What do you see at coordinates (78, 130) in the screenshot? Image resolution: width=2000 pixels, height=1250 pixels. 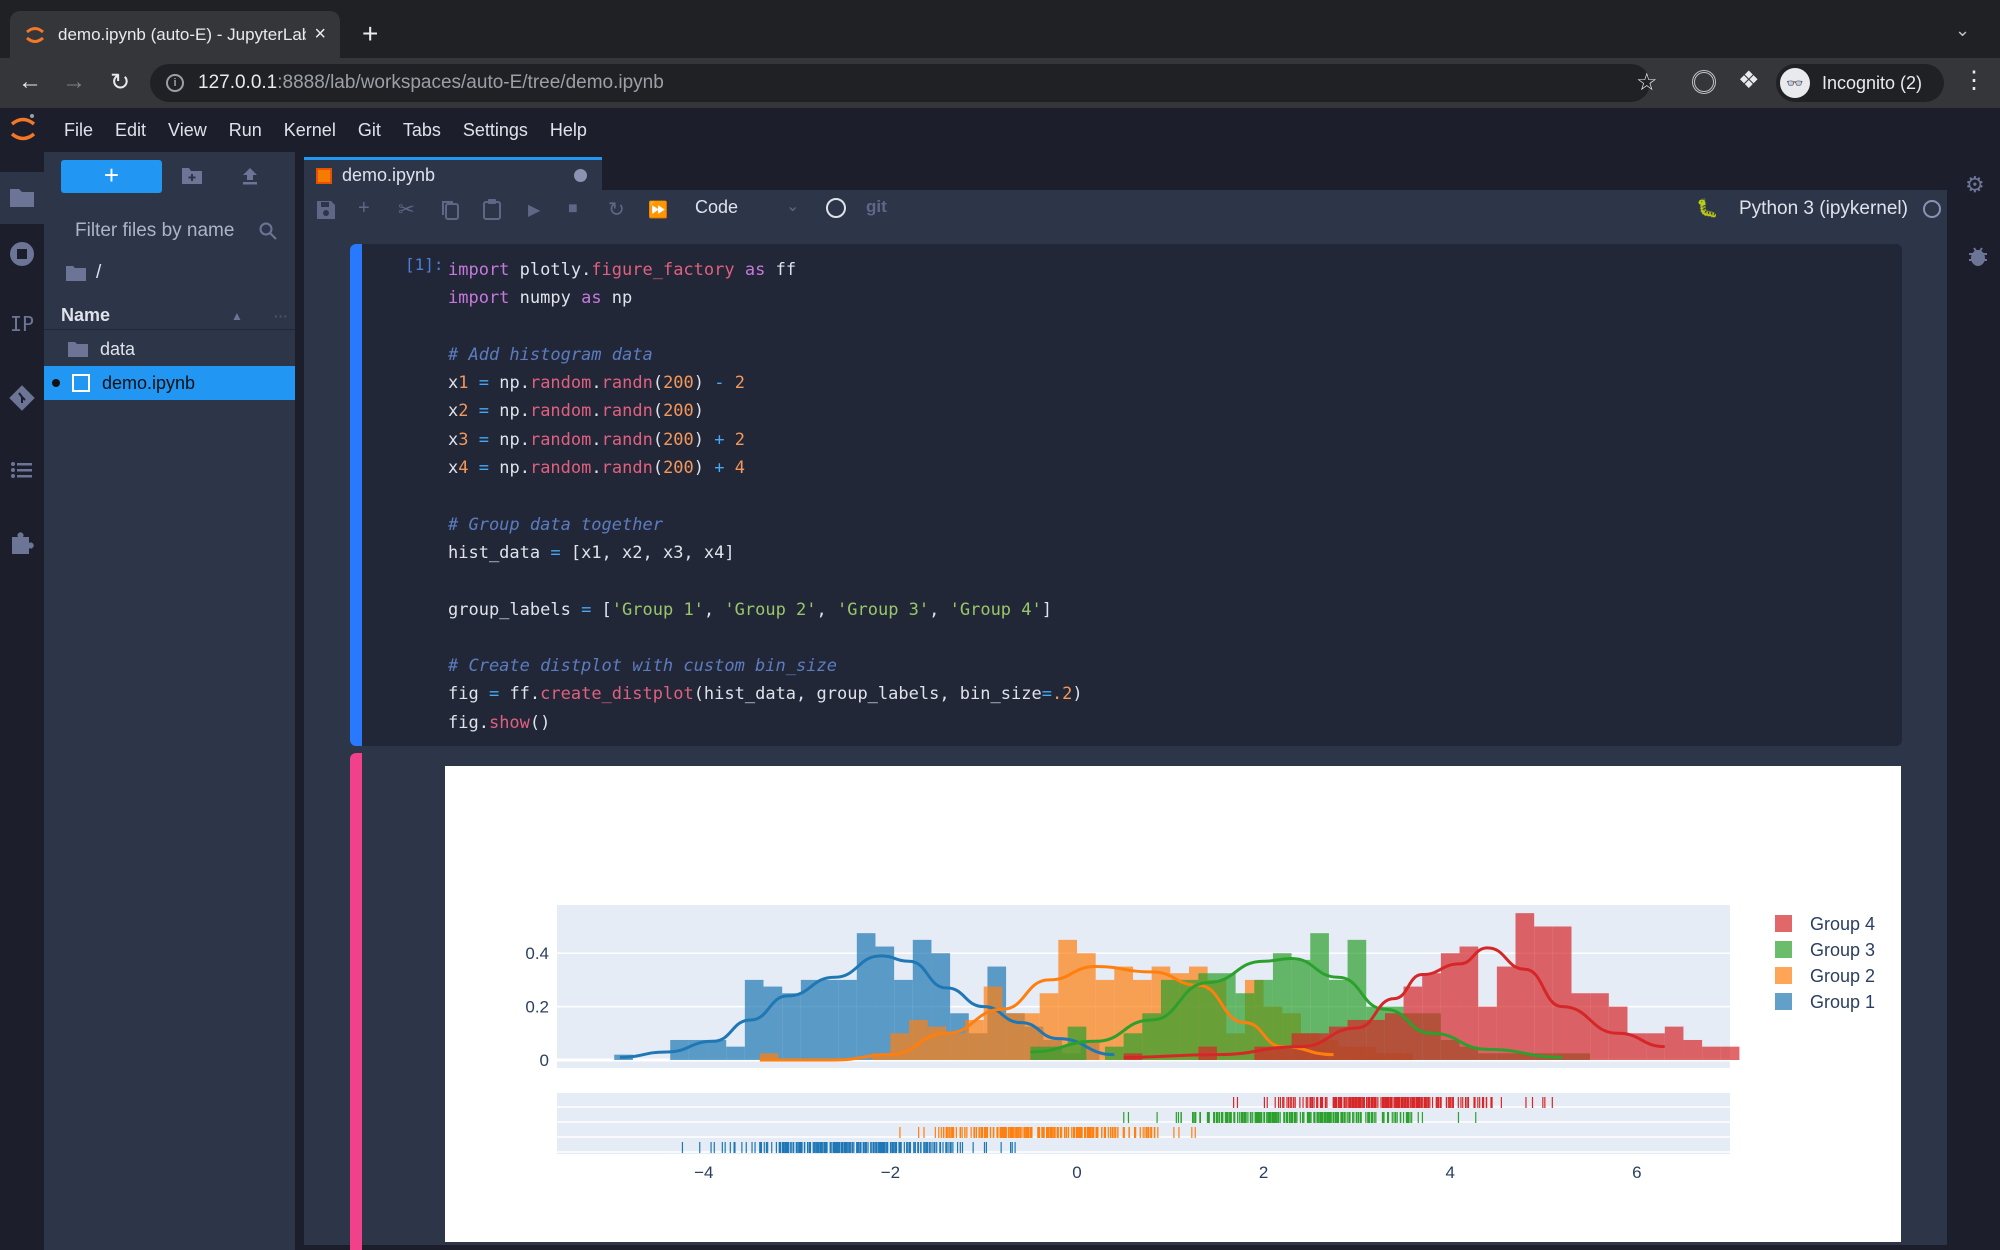 I see `menu-file: File` at bounding box center [78, 130].